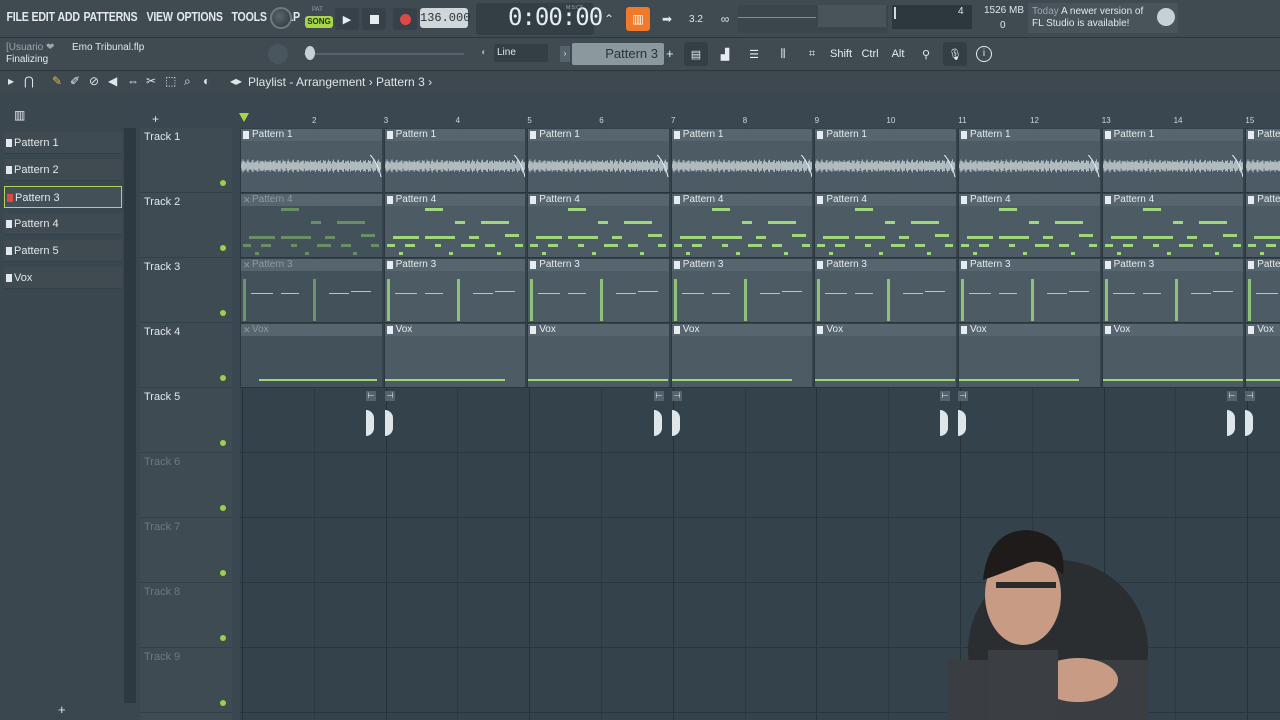  What do you see at coordinates (870, 54) in the screenshot?
I see `ctrl-key: Ctrl` at bounding box center [870, 54].